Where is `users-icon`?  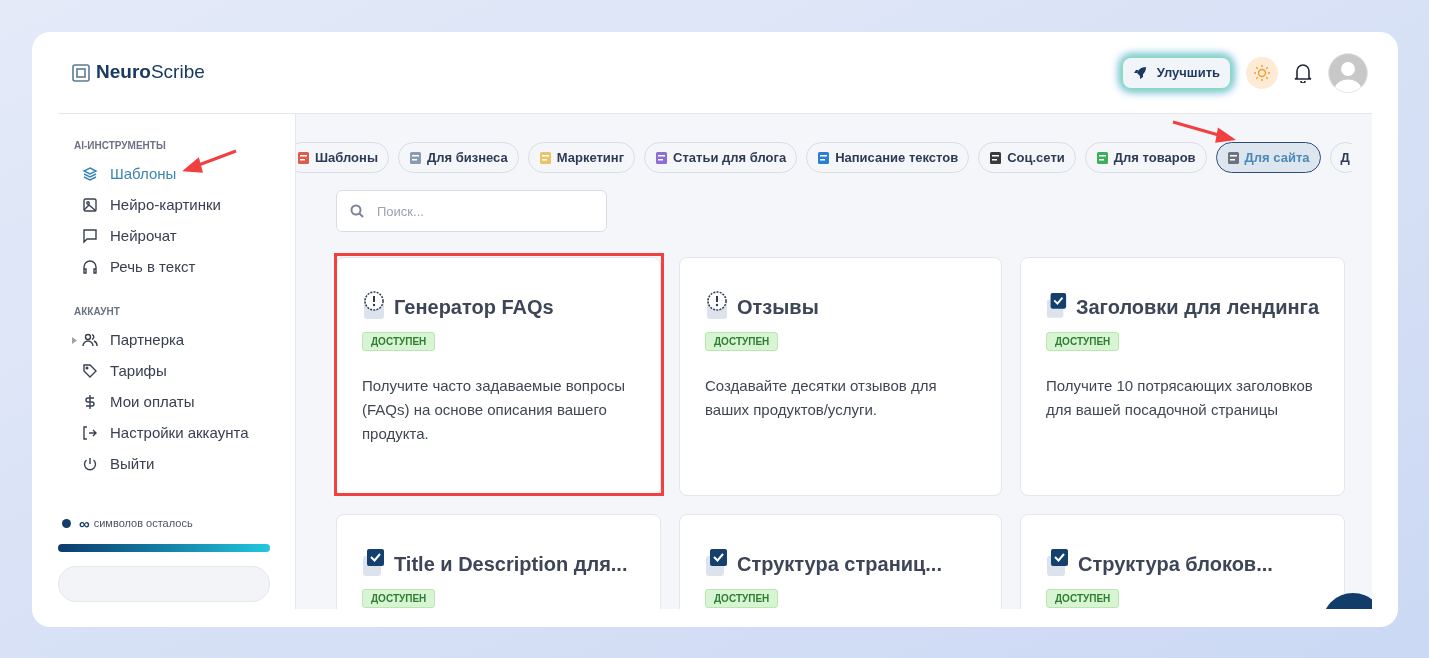
users-icon is located at coordinates (90, 340).